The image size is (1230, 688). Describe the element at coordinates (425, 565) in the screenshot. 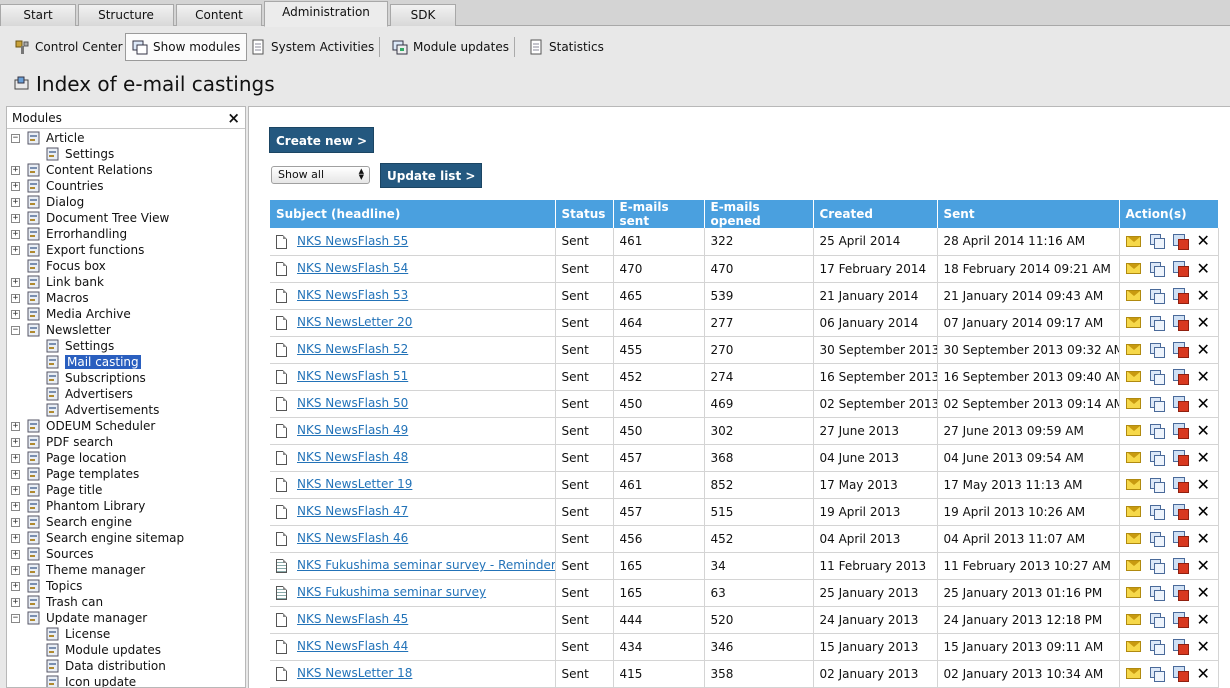

I see `subject-link: NKS Fukushima seminar survey - Reminder` at that location.